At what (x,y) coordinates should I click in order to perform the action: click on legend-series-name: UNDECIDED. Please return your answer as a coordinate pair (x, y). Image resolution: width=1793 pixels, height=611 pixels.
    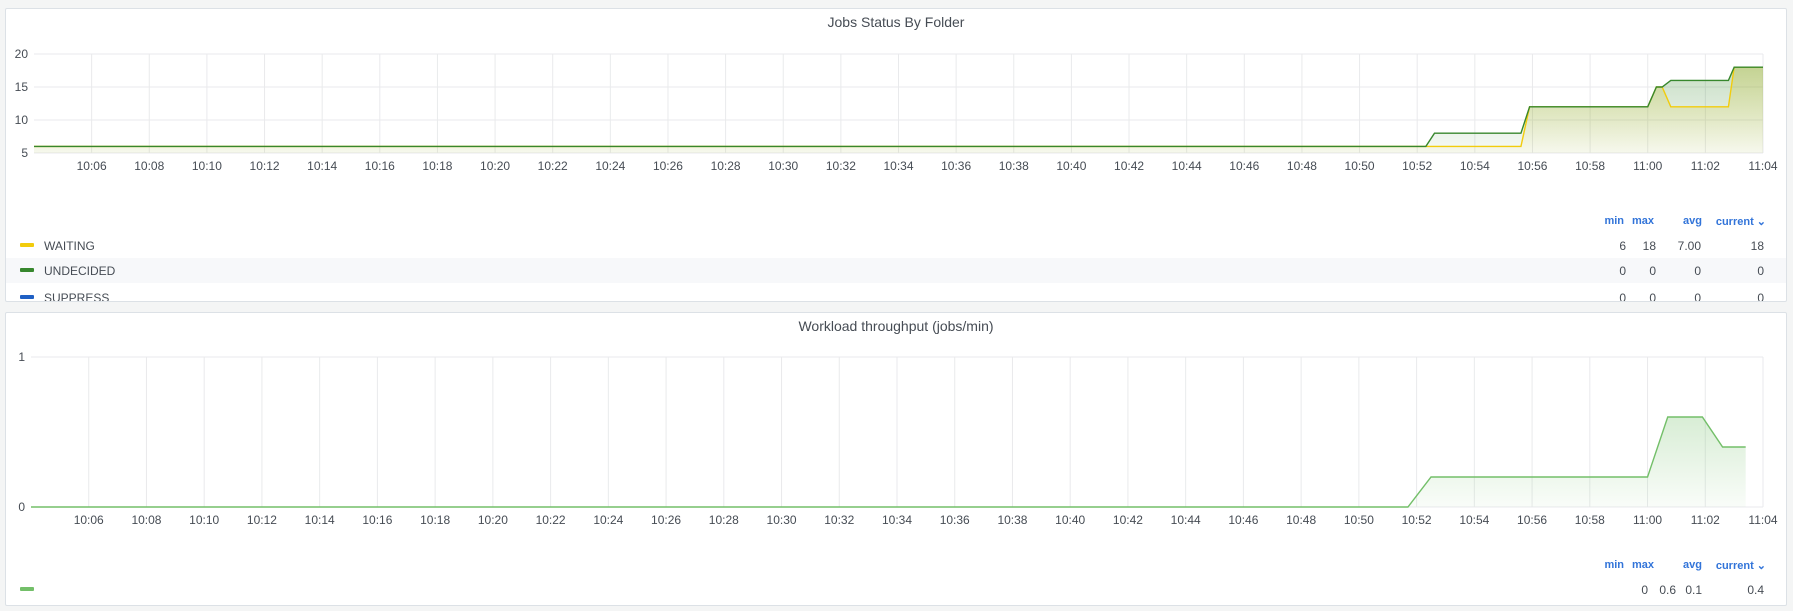
    Looking at the image, I should click on (79, 271).